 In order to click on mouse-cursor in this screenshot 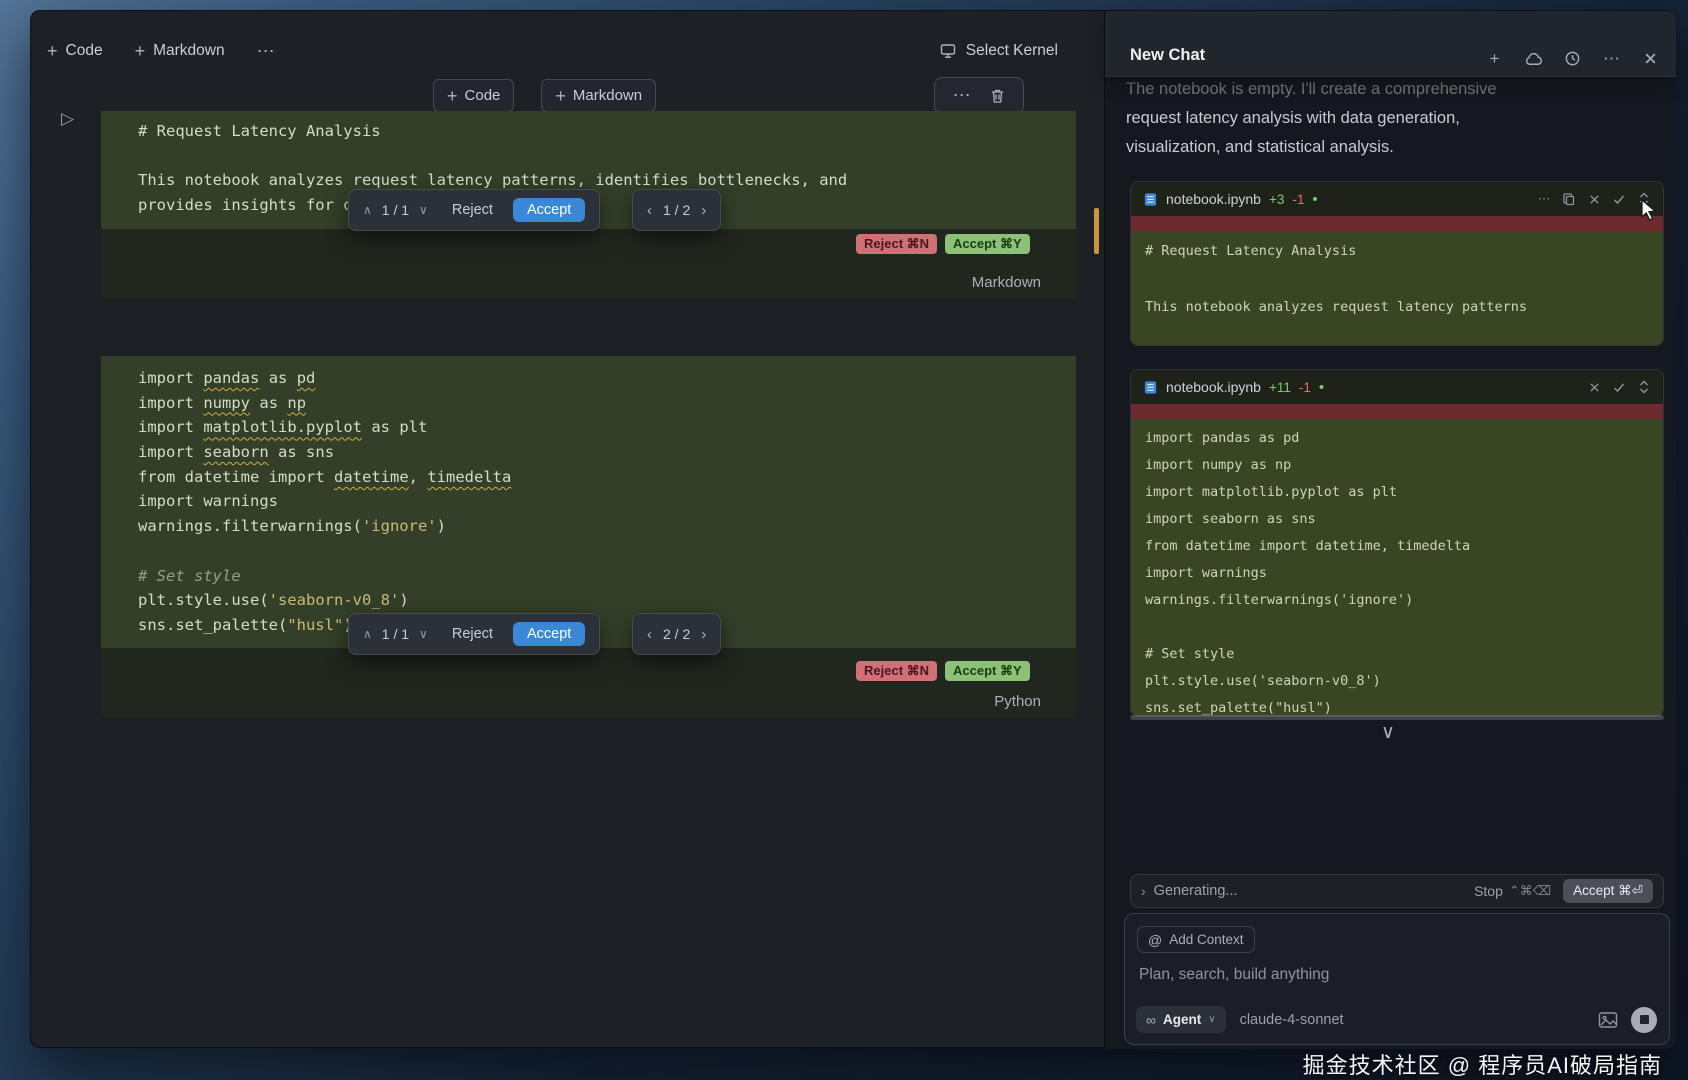, I will do `click(1649, 209)`.